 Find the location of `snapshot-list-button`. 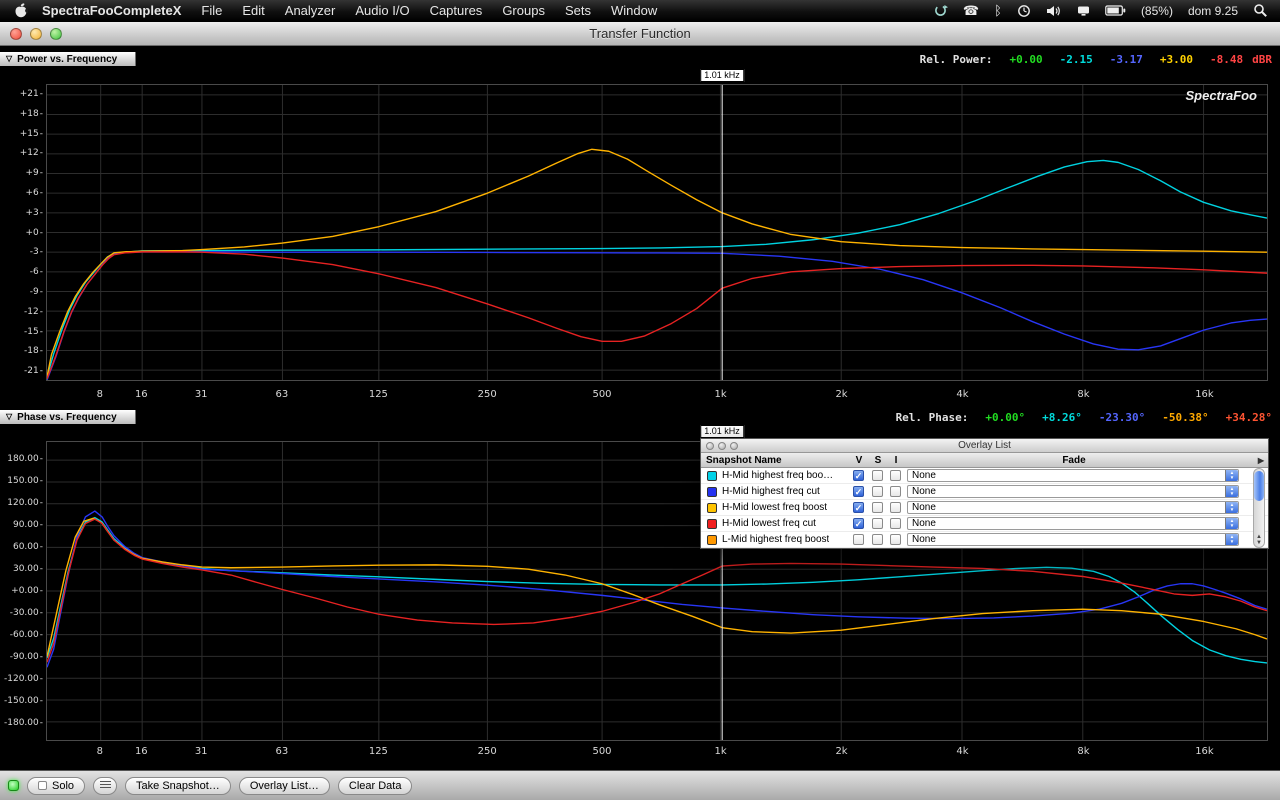

snapshot-list-button is located at coordinates (105, 785).